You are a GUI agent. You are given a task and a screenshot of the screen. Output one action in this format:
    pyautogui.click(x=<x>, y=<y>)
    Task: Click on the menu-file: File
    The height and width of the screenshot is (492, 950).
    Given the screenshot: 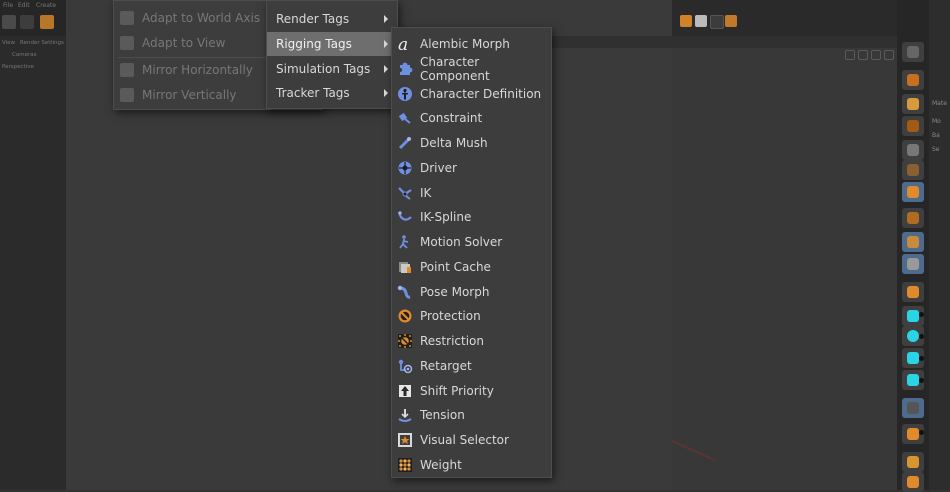 What is the action you would take?
    pyautogui.click(x=8, y=5)
    